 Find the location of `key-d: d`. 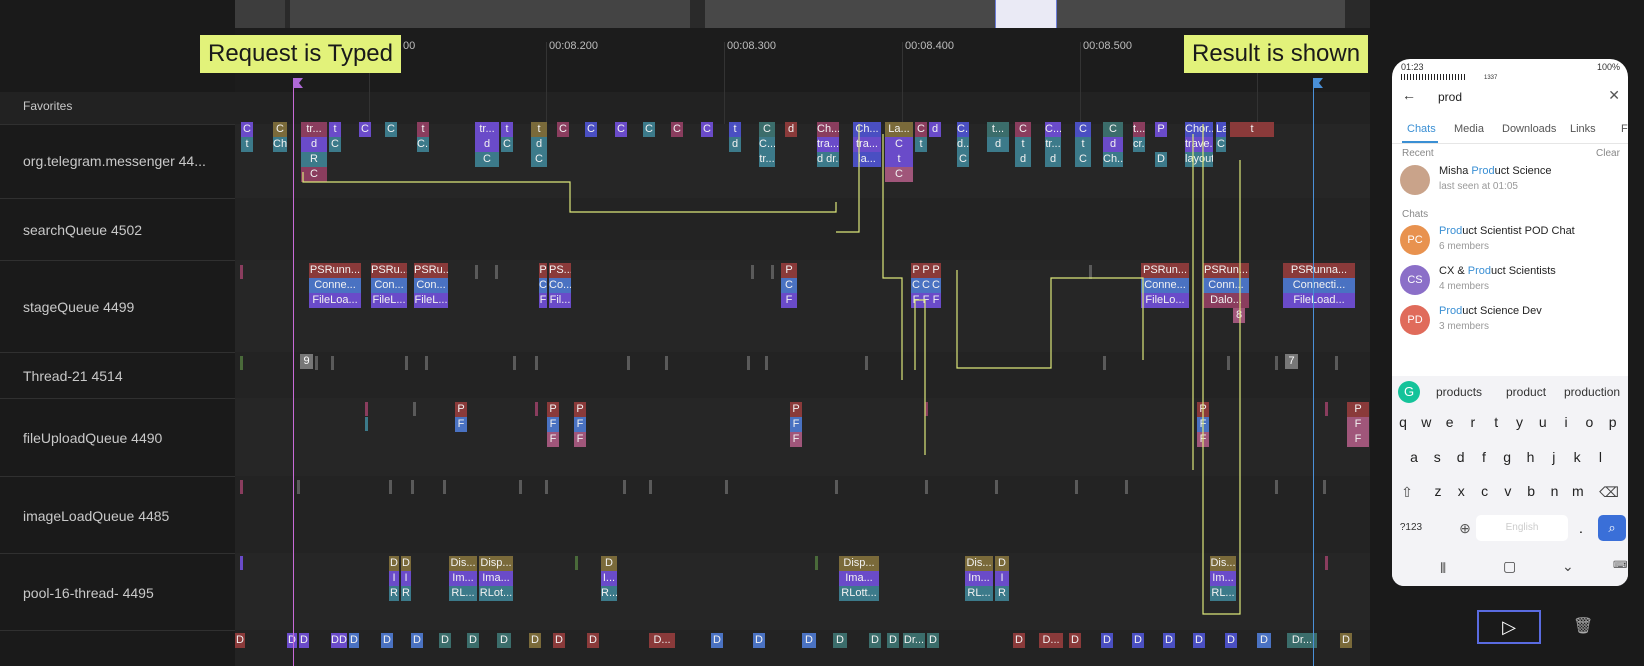

key-d: d is located at coordinates (1461, 457).